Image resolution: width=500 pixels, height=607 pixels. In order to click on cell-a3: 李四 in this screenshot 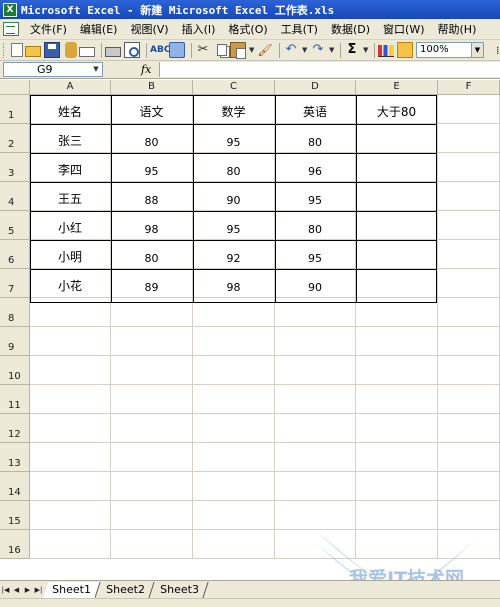, I will do `click(70, 167)`.